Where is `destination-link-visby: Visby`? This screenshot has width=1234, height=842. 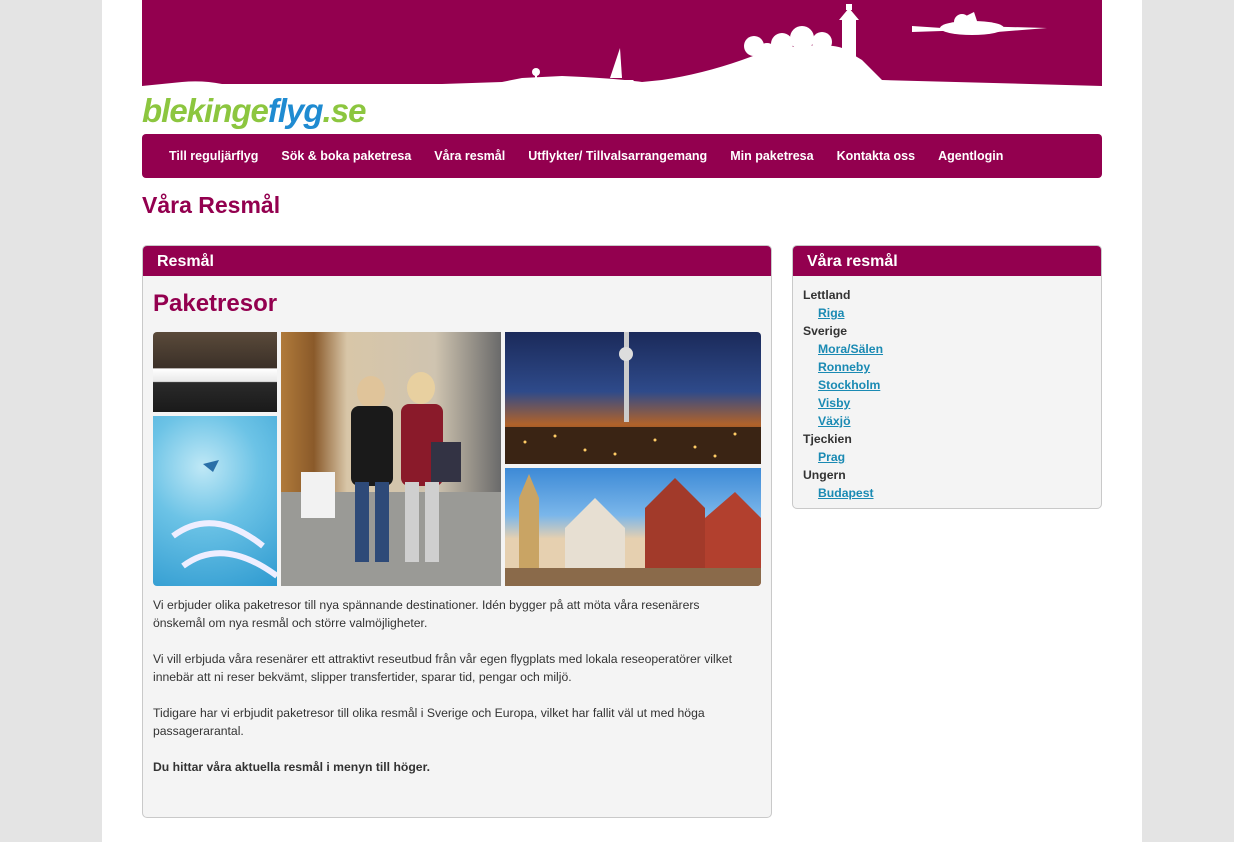 destination-link-visby: Visby is located at coordinates (834, 403).